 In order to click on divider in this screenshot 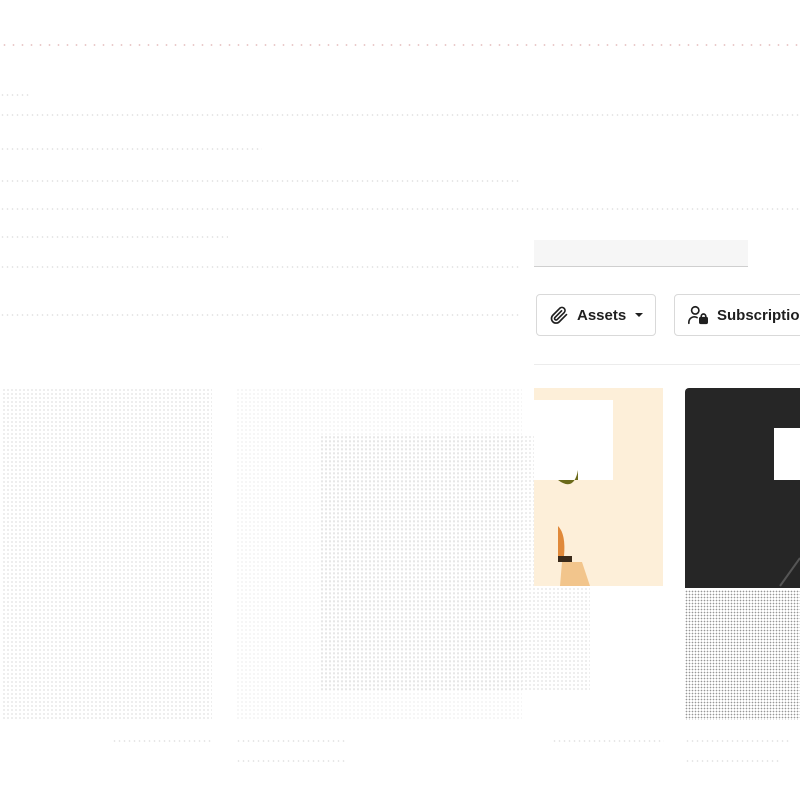, I will do `click(667, 364)`.